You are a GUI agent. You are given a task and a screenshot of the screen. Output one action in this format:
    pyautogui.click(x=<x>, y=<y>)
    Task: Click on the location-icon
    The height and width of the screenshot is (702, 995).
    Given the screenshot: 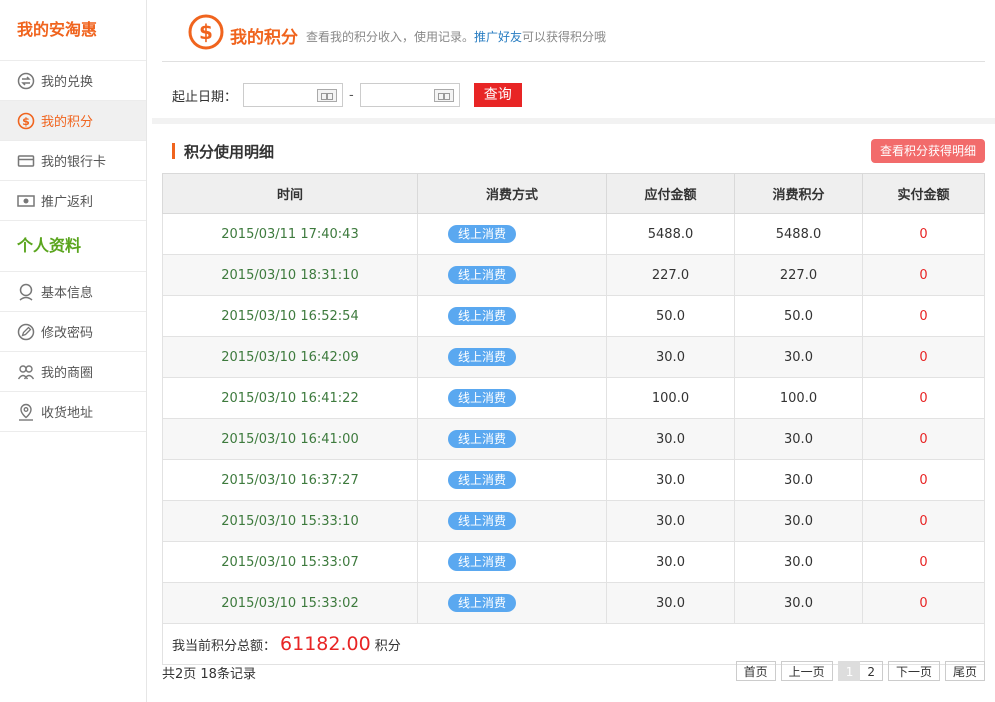 What is the action you would take?
    pyautogui.click(x=26, y=412)
    